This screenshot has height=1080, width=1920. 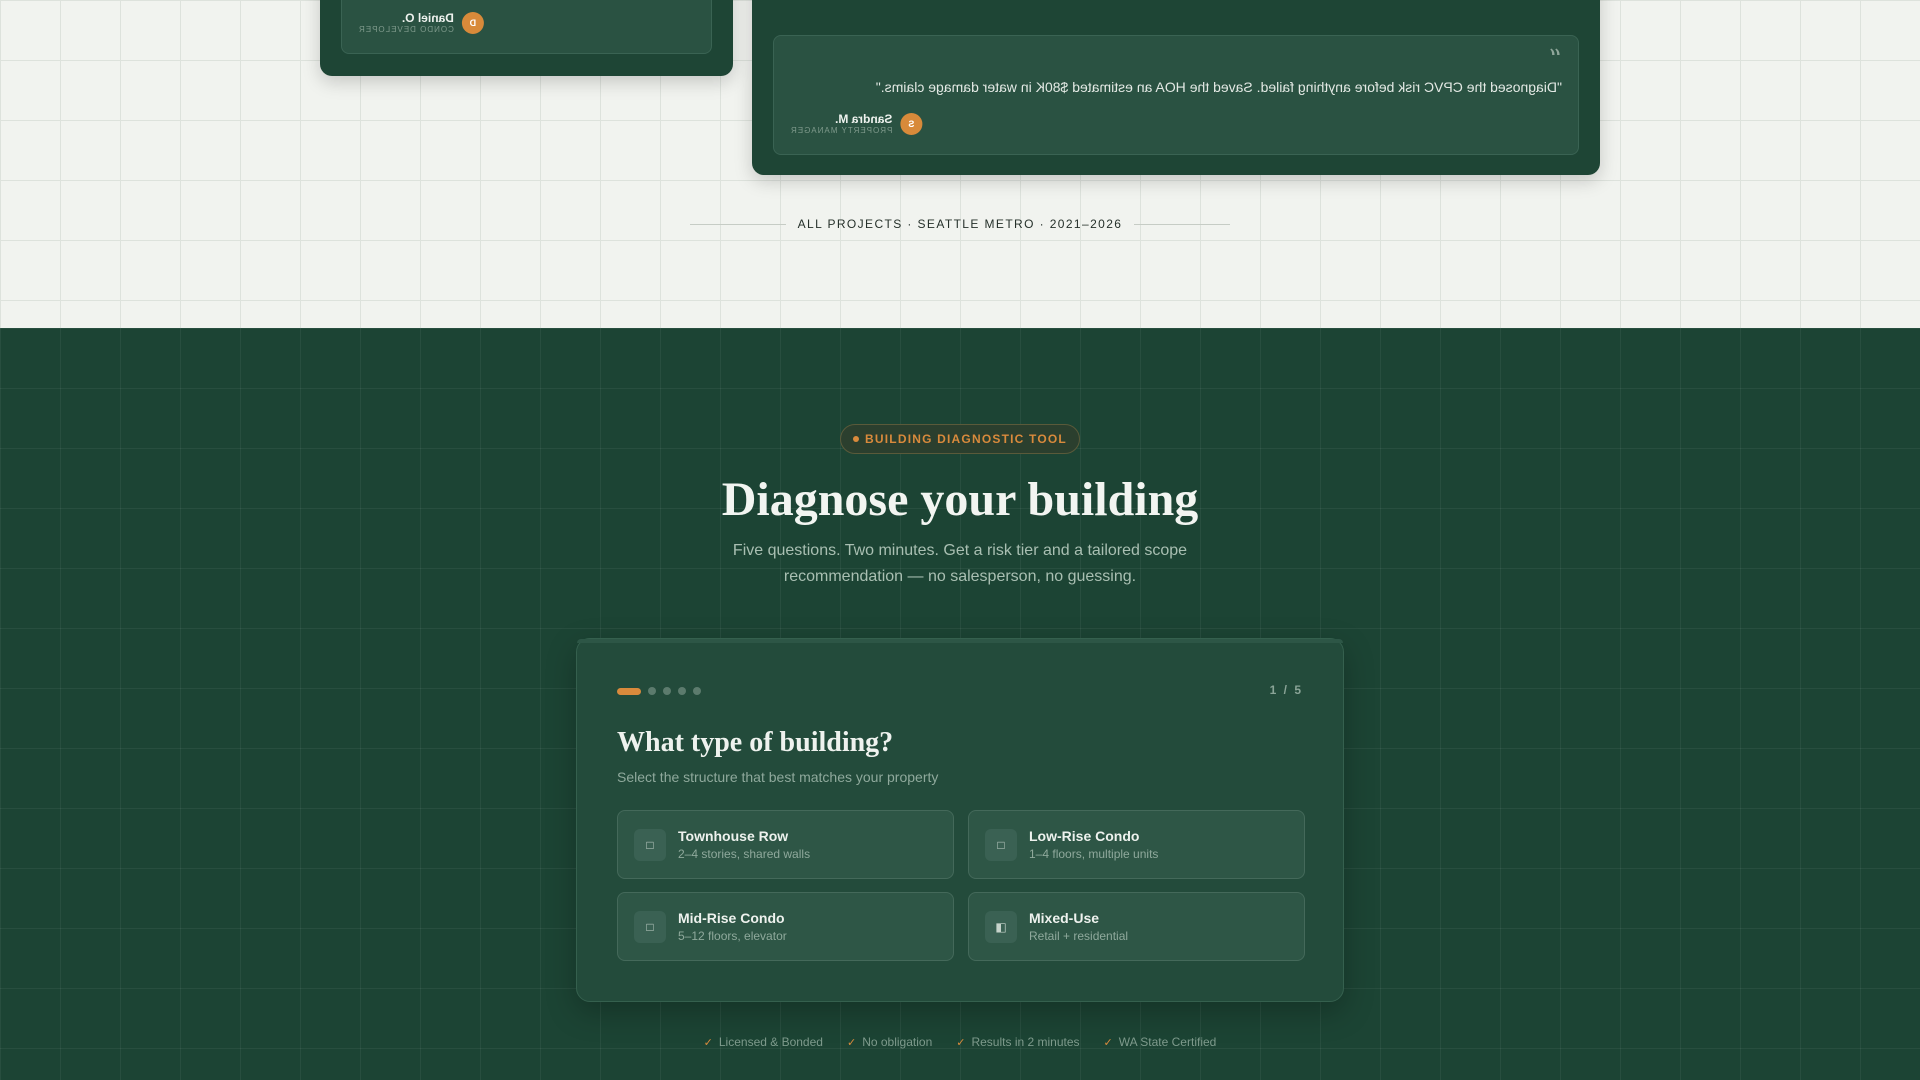 I want to click on testimonial-author: S Sandra M. PROPERTY MANAGER, so click(x=856, y=124).